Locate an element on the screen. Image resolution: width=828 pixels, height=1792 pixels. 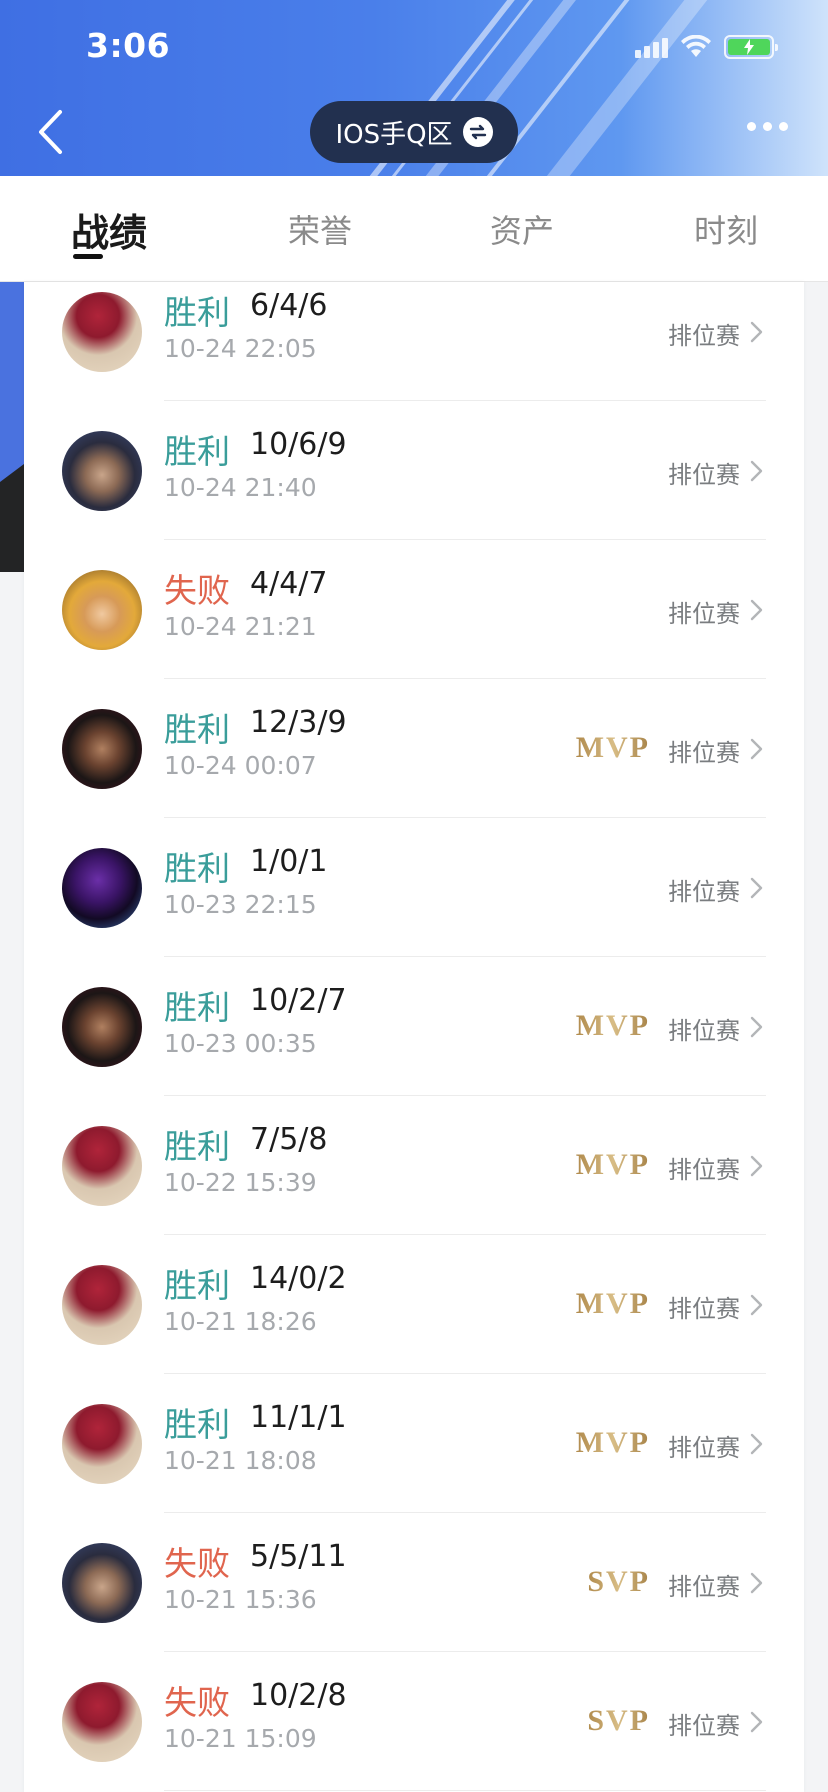
match-row: 胜利 12/3/9 10-24 00:07 MVP 排位赛 is located at coordinates (414, 748).